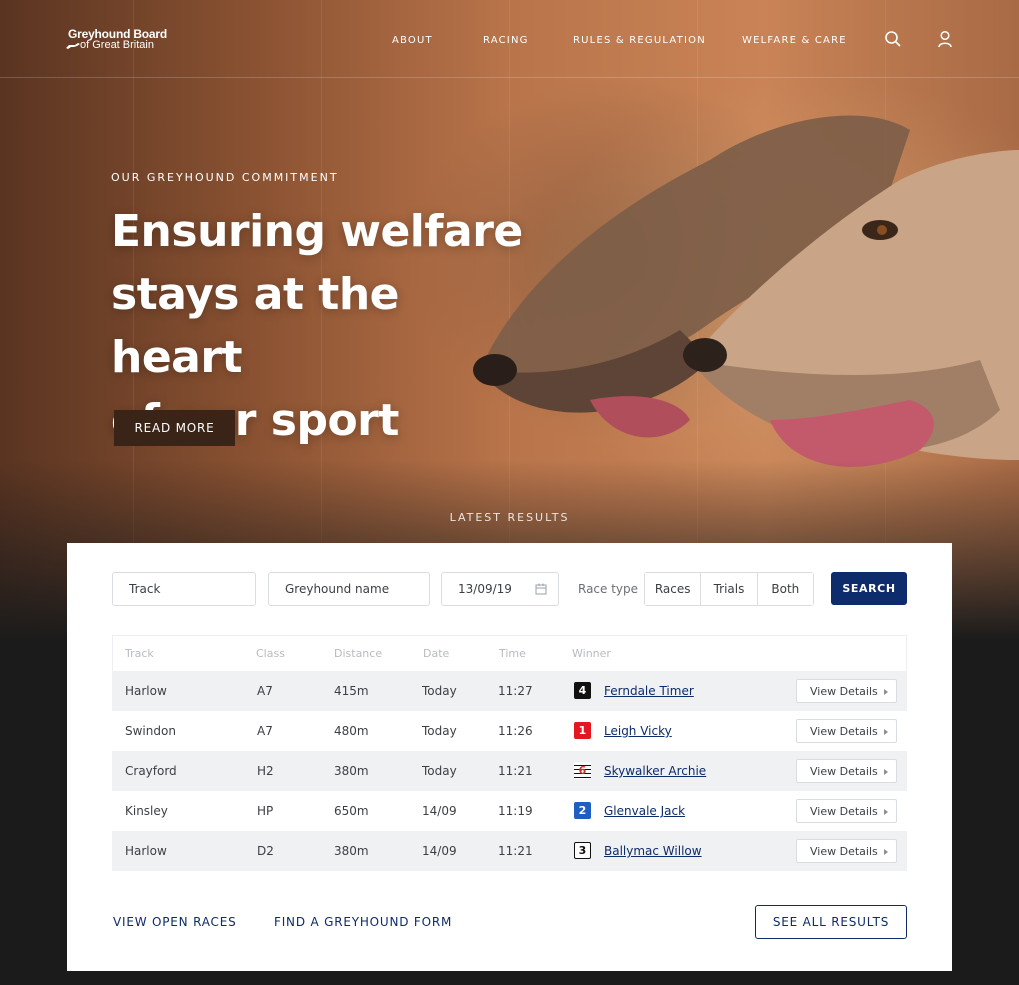  What do you see at coordinates (582, 770) in the screenshot?
I see `trap-badge: 6` at bounding box center [582, 770].